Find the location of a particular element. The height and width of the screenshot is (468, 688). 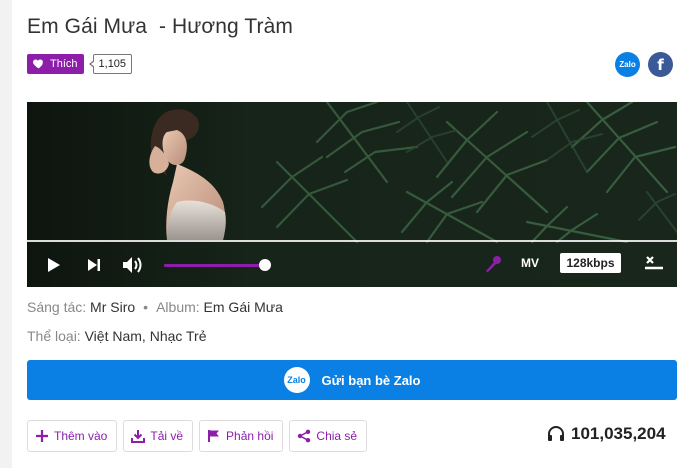

next-icon is located at coordinates (94, 265).